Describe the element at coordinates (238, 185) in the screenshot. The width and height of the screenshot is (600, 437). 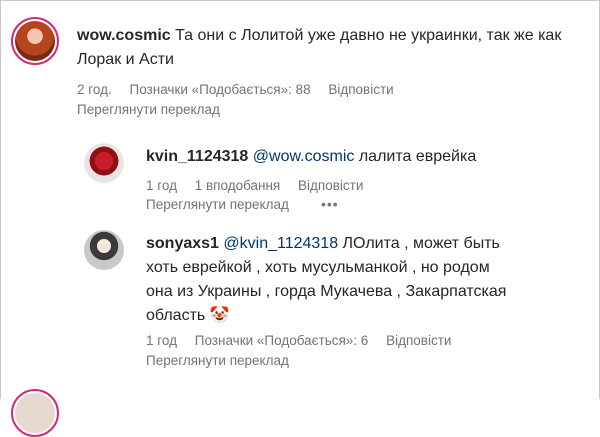
I see `reply-likes: 1 вподобання` at that location.